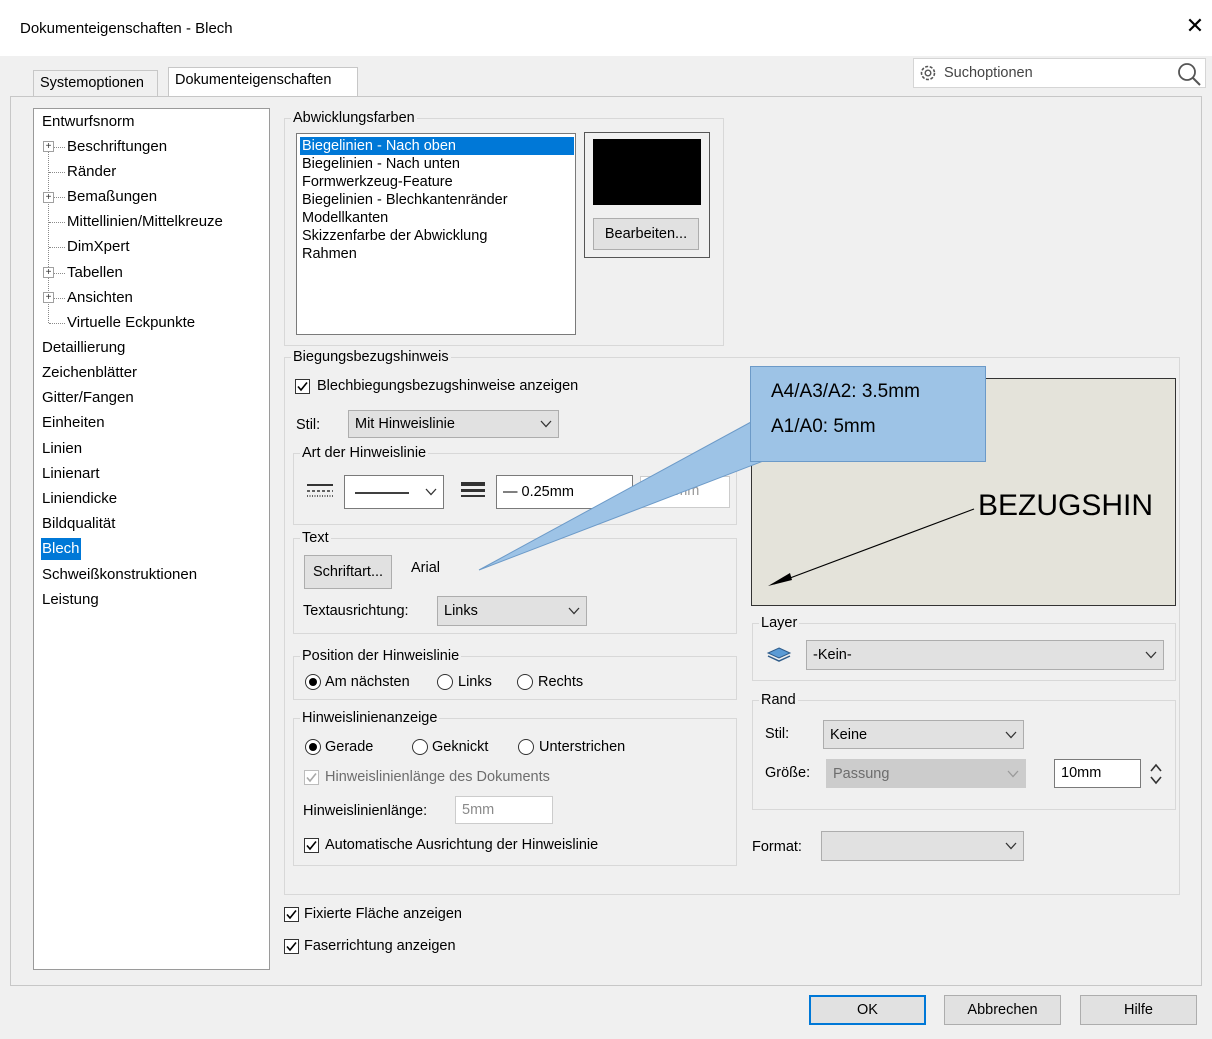  What do you see at coordinates (70, 600) in the screenshot?
I see `tree-item-leistung: Leistung` at bounding box center [70, 600].